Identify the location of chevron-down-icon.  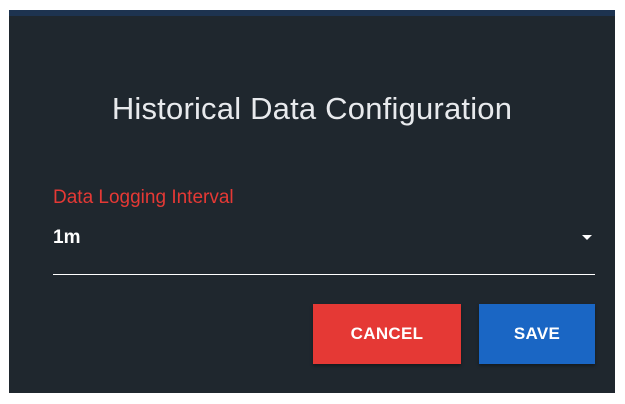
(587, 237).